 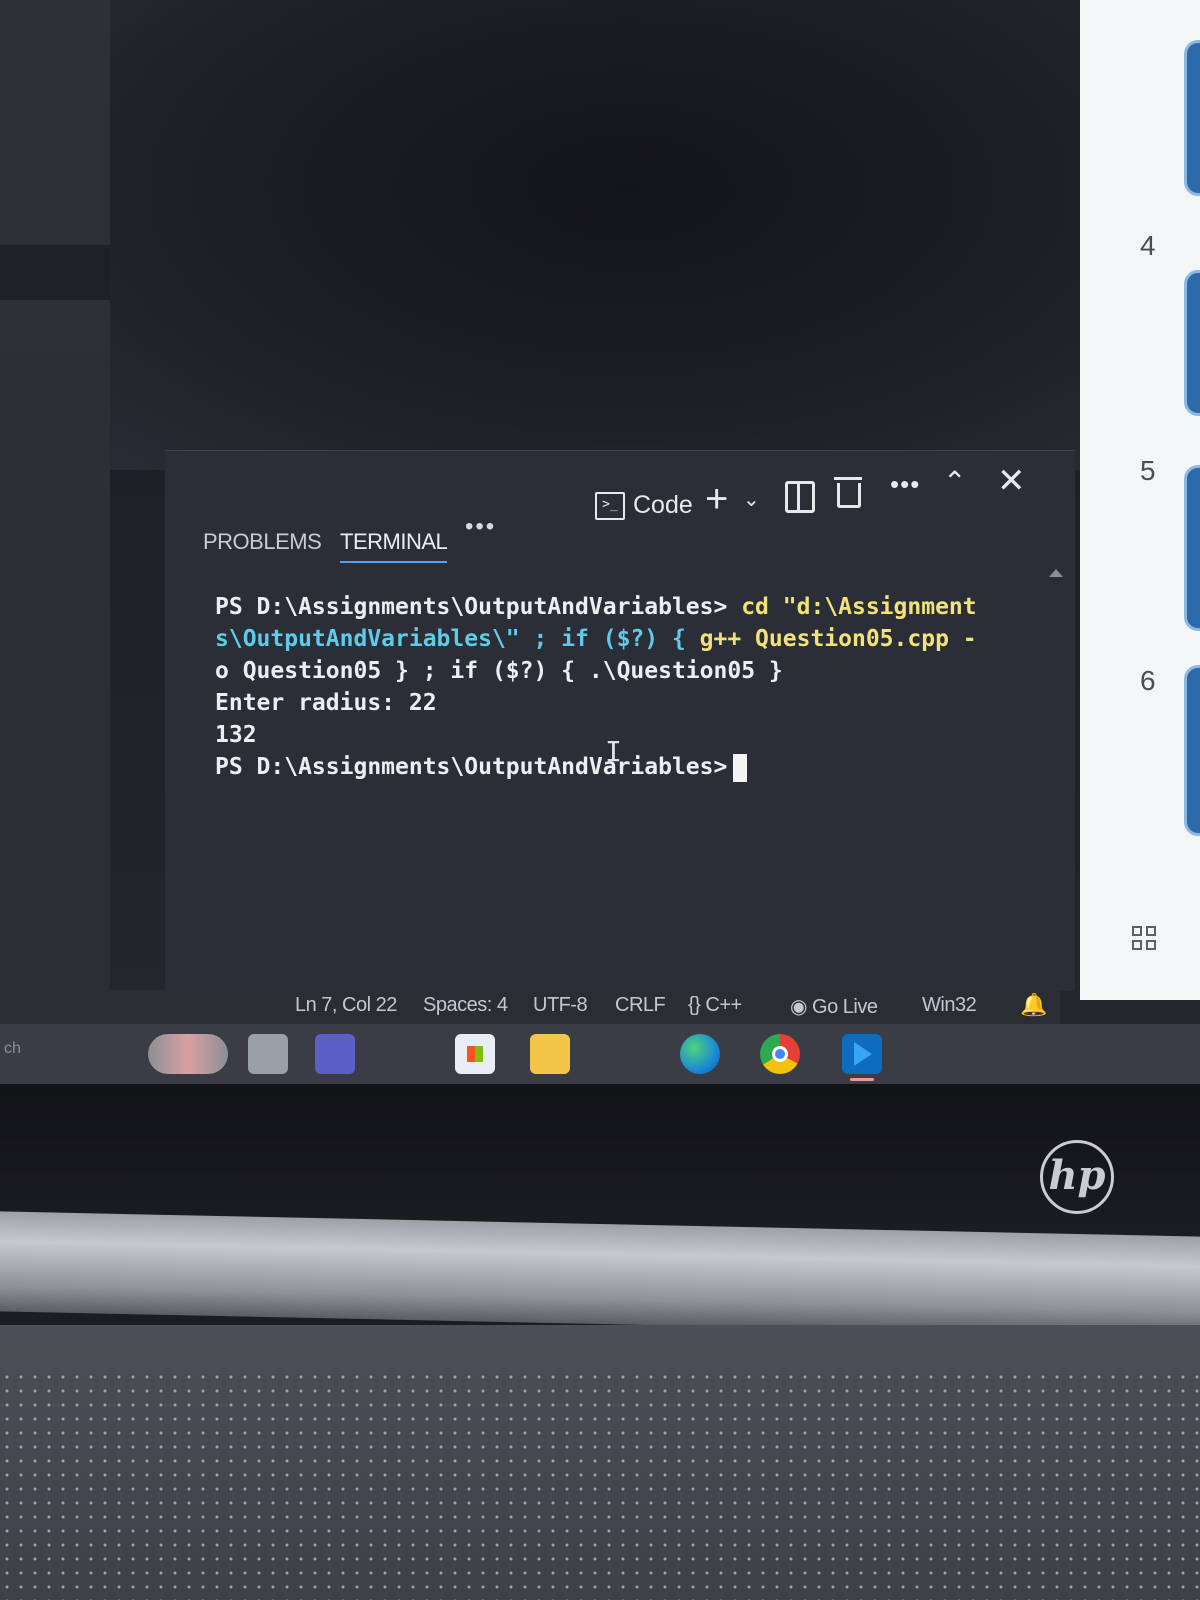 What do you see at coordinates (550, 1054) in the screenshot?
I see `file-explorer-icon` at bounding box center [550, 1054].